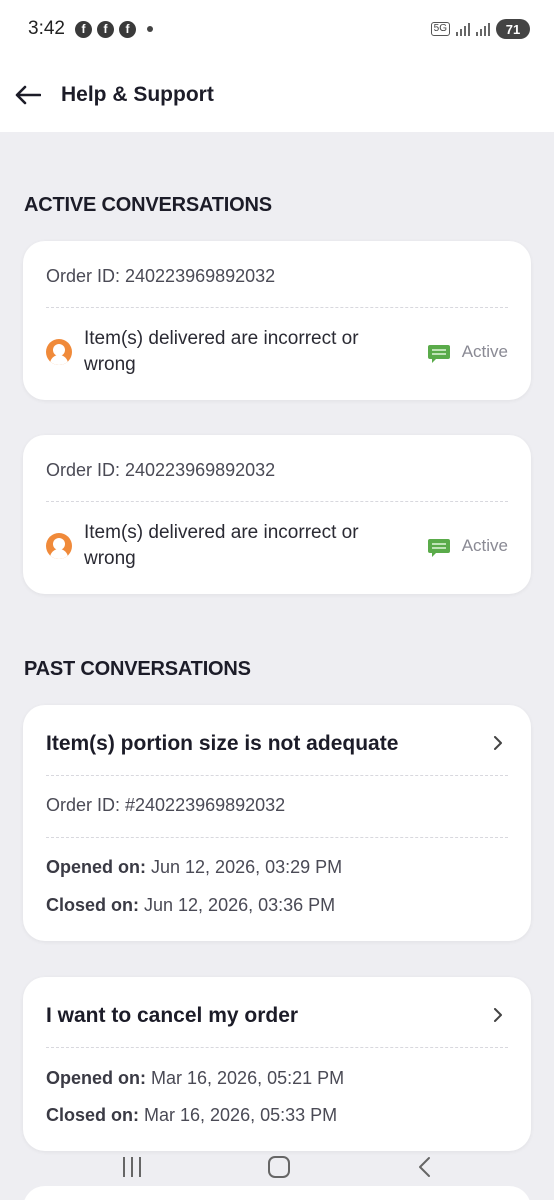  Describe the element at coordinates (240, 905) in the screenshot. I see `closed-value: Jun 12, 2026, 03:36 PM` at that location.